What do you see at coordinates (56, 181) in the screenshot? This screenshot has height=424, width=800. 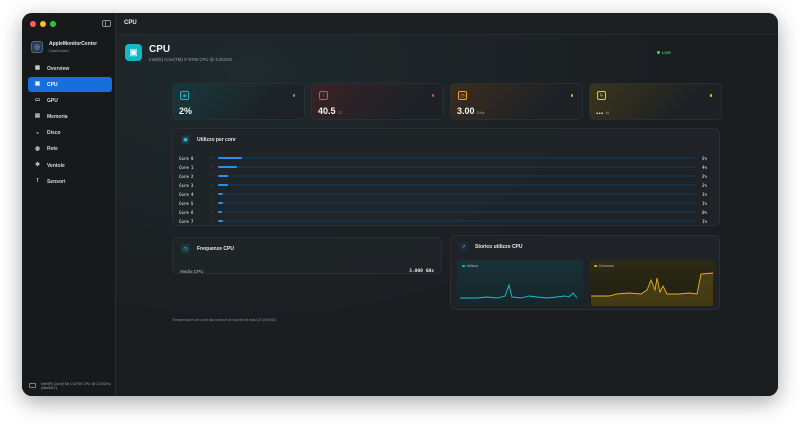 I see `sidebar-item-label: Sensori` at bounding box center [56, 181].